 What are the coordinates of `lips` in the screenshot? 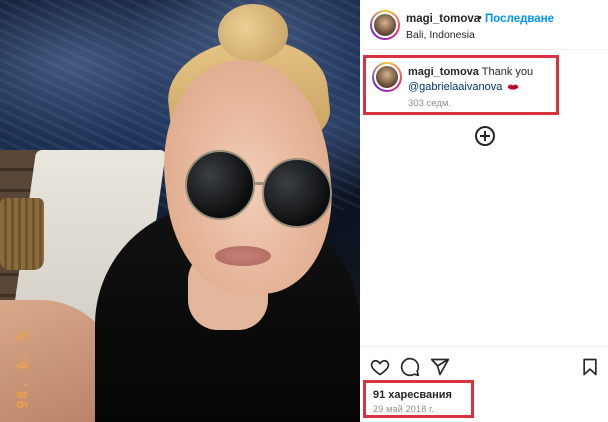 It's located at (243, 256).